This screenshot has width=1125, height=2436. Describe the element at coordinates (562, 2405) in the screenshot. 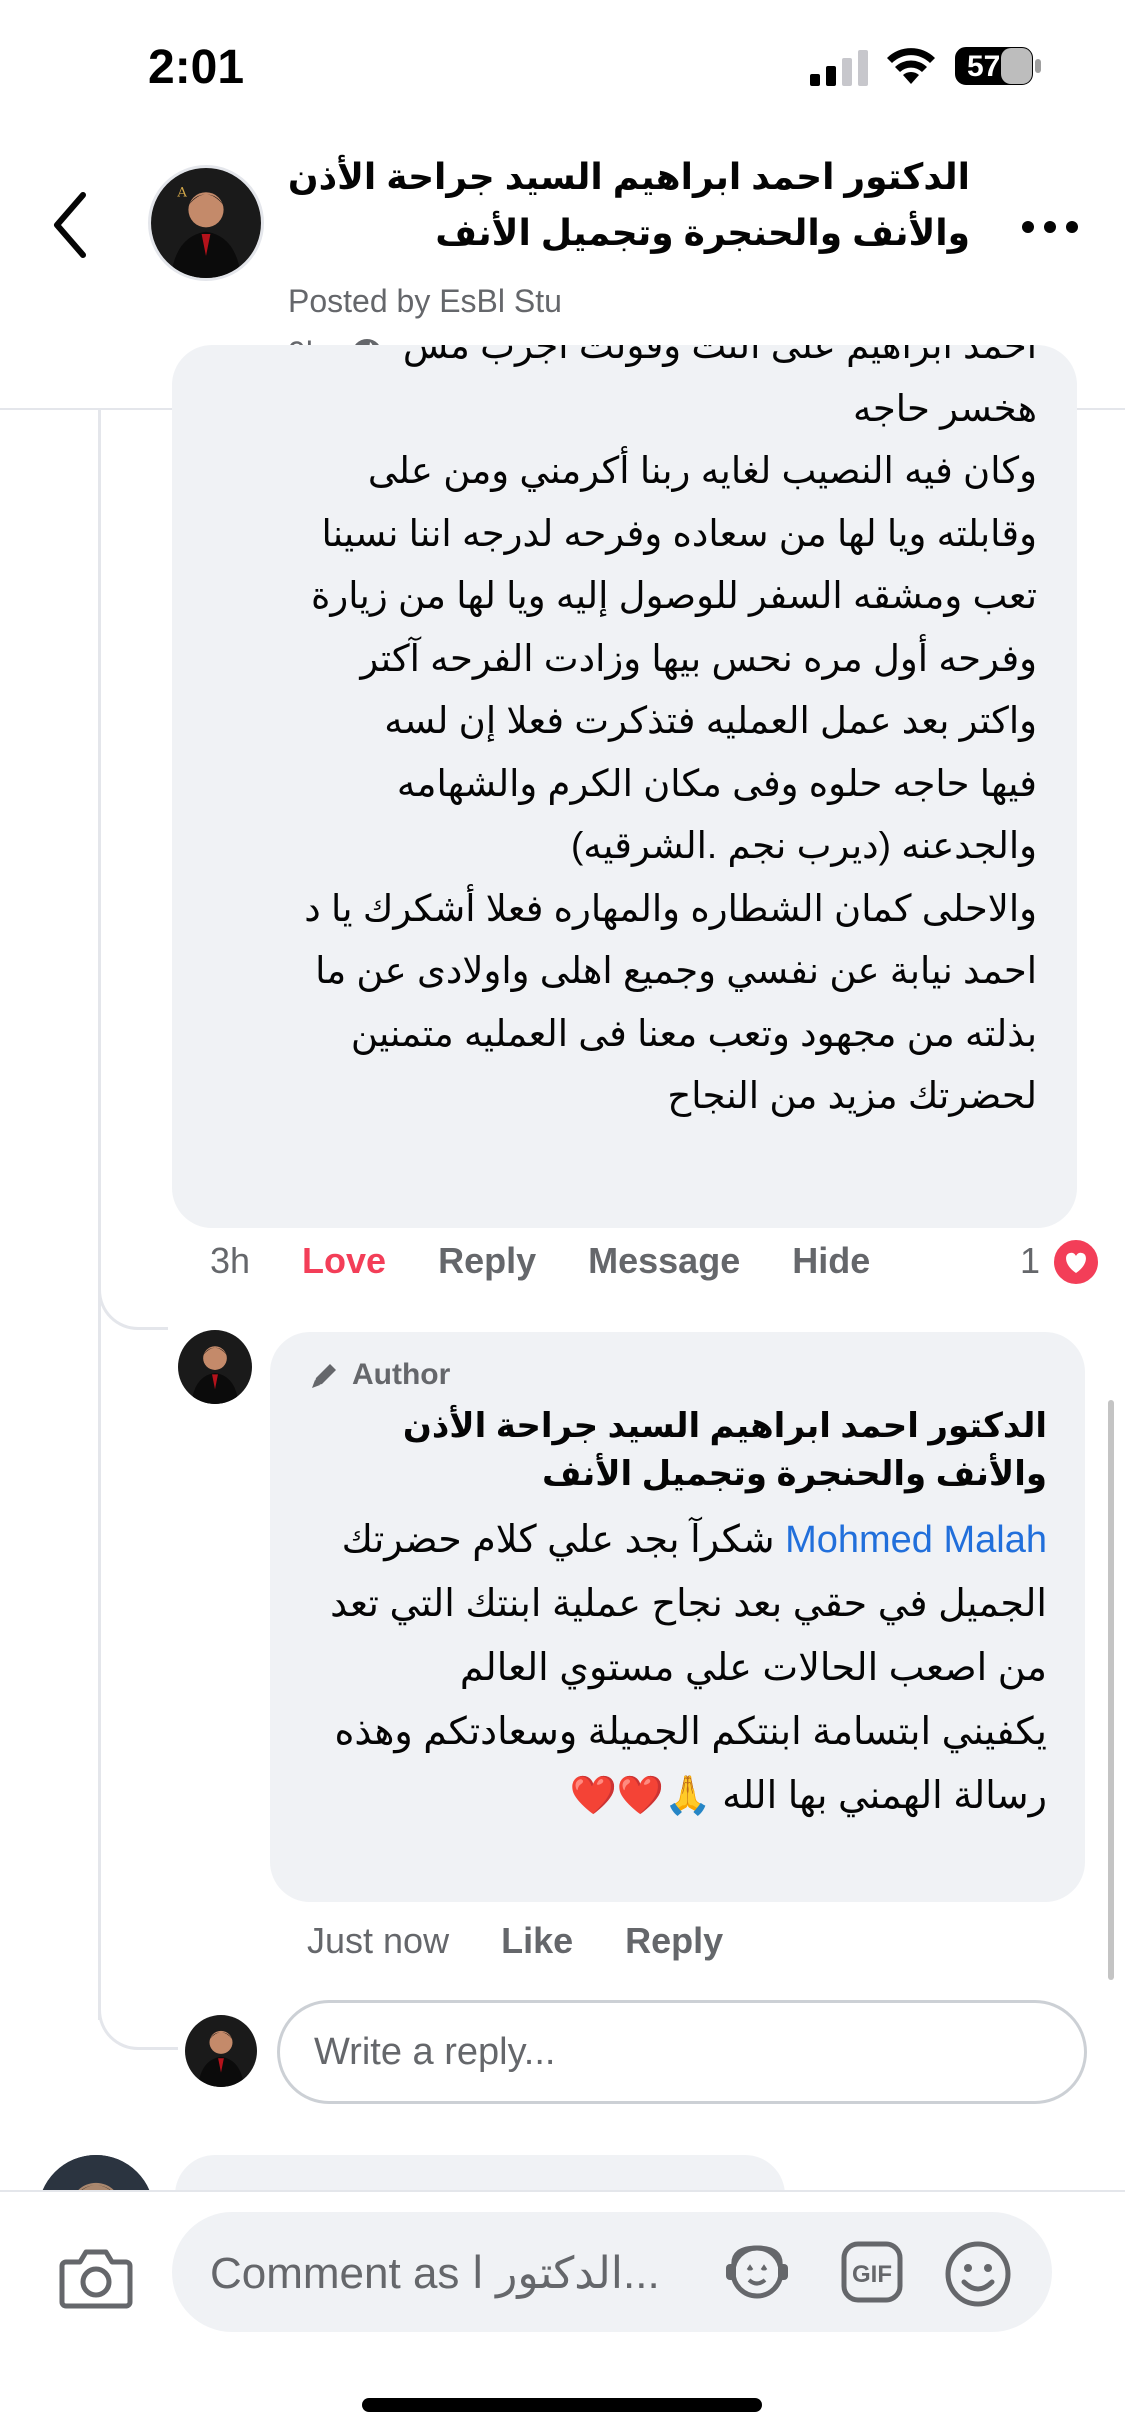

I see `home-indicator` at that location.